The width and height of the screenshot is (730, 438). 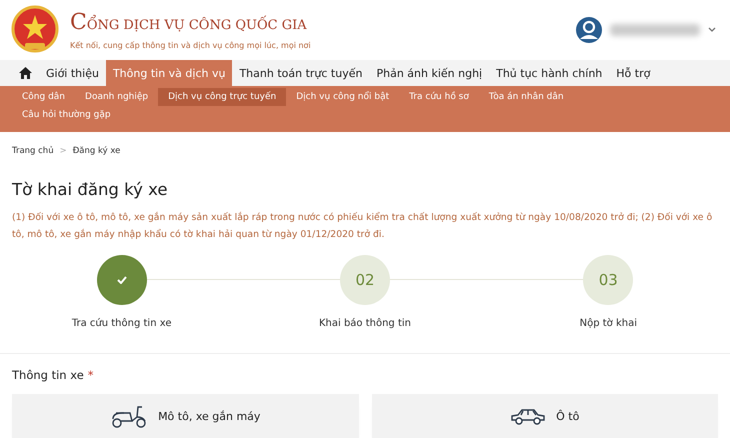 I want to click on breadcrumb-link: Đăng ký xe, so click(x=96, y=151).